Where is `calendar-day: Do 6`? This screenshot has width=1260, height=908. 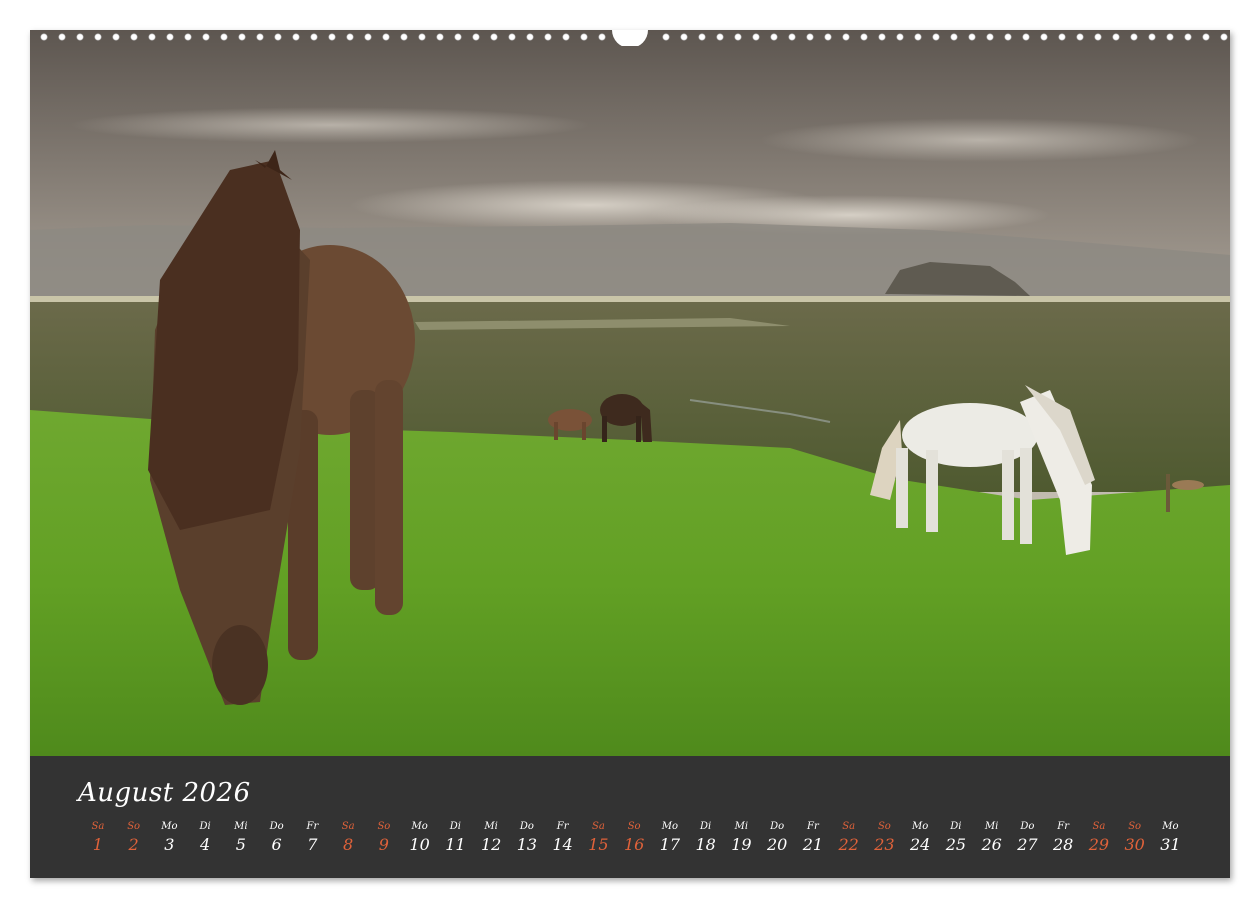 calendar-day: Do 6 is located at coordinates (277, 838).